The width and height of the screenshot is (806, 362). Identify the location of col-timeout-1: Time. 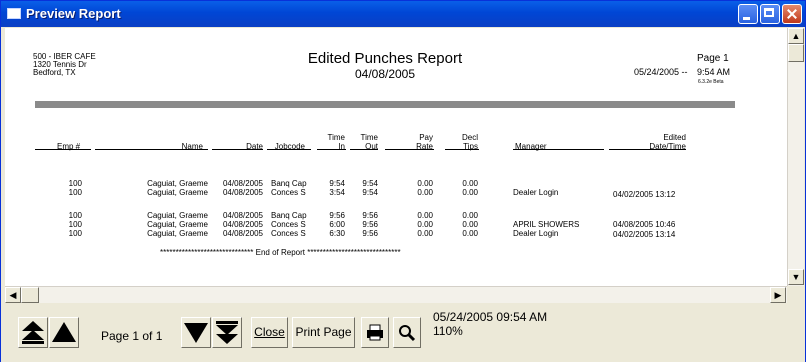
(369, 137).